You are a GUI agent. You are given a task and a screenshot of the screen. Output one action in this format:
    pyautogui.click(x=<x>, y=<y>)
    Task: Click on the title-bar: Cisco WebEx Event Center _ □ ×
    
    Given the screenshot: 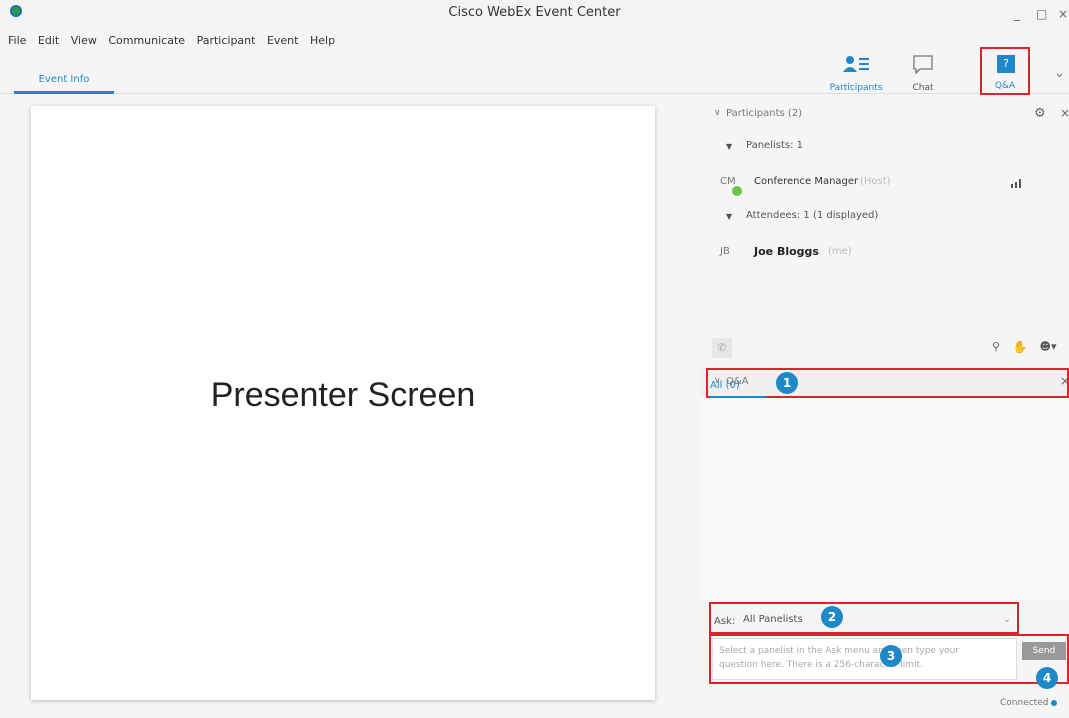 What is the action you would take?
    pyautogui.click(x=534, y=16)
    